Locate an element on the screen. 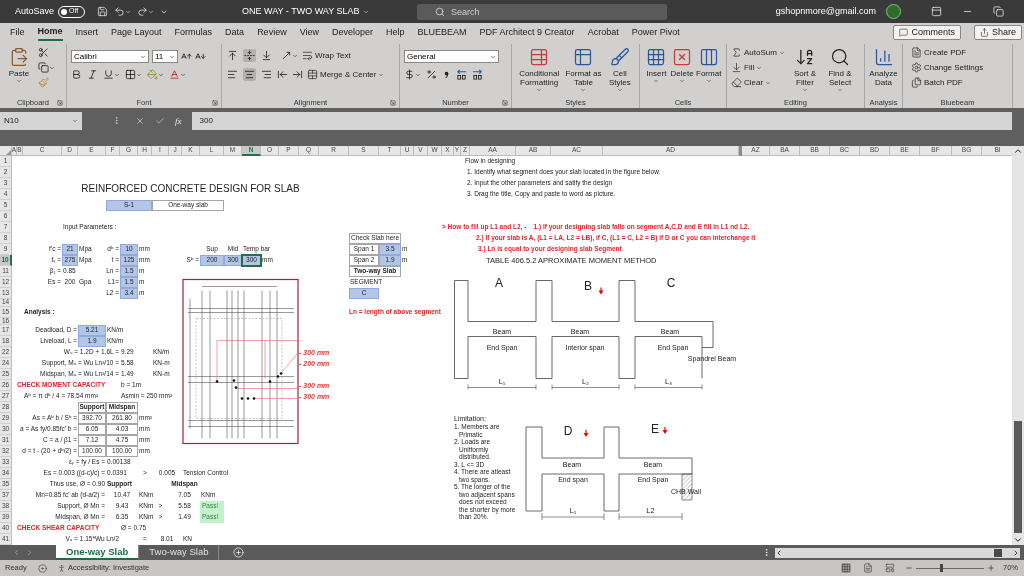  conditional-formatting-button: Conditional Formatting is located at coordinates (539, 70).